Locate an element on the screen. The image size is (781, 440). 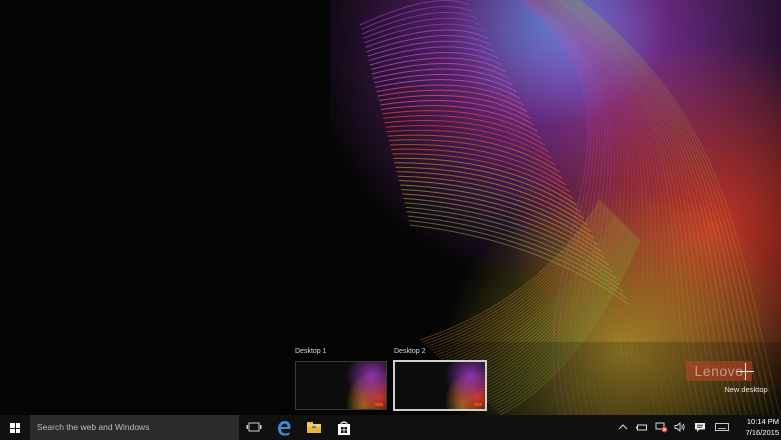
desktop-1-thumbnail is located at coordinates (341, 385).